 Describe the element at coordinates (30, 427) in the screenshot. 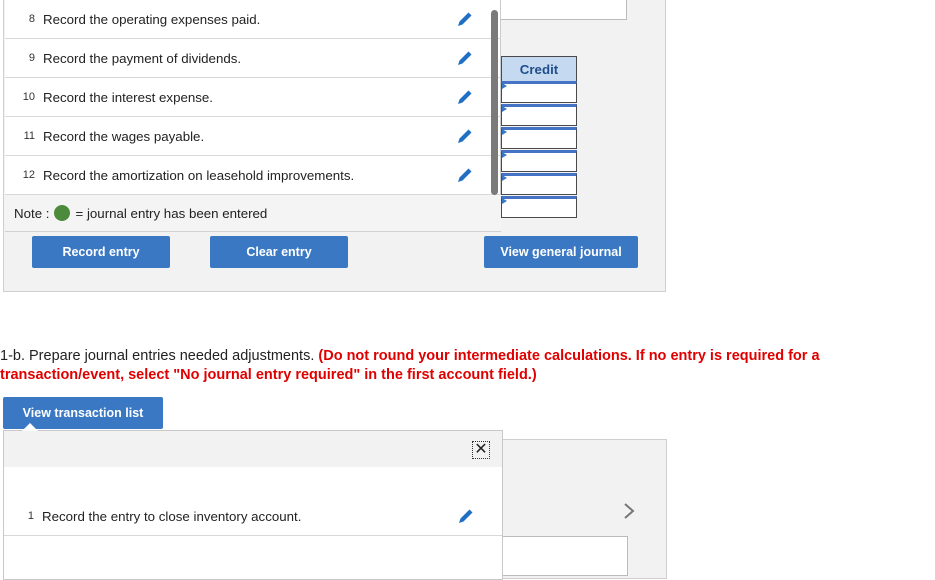

I see `popup-caret` at that location.